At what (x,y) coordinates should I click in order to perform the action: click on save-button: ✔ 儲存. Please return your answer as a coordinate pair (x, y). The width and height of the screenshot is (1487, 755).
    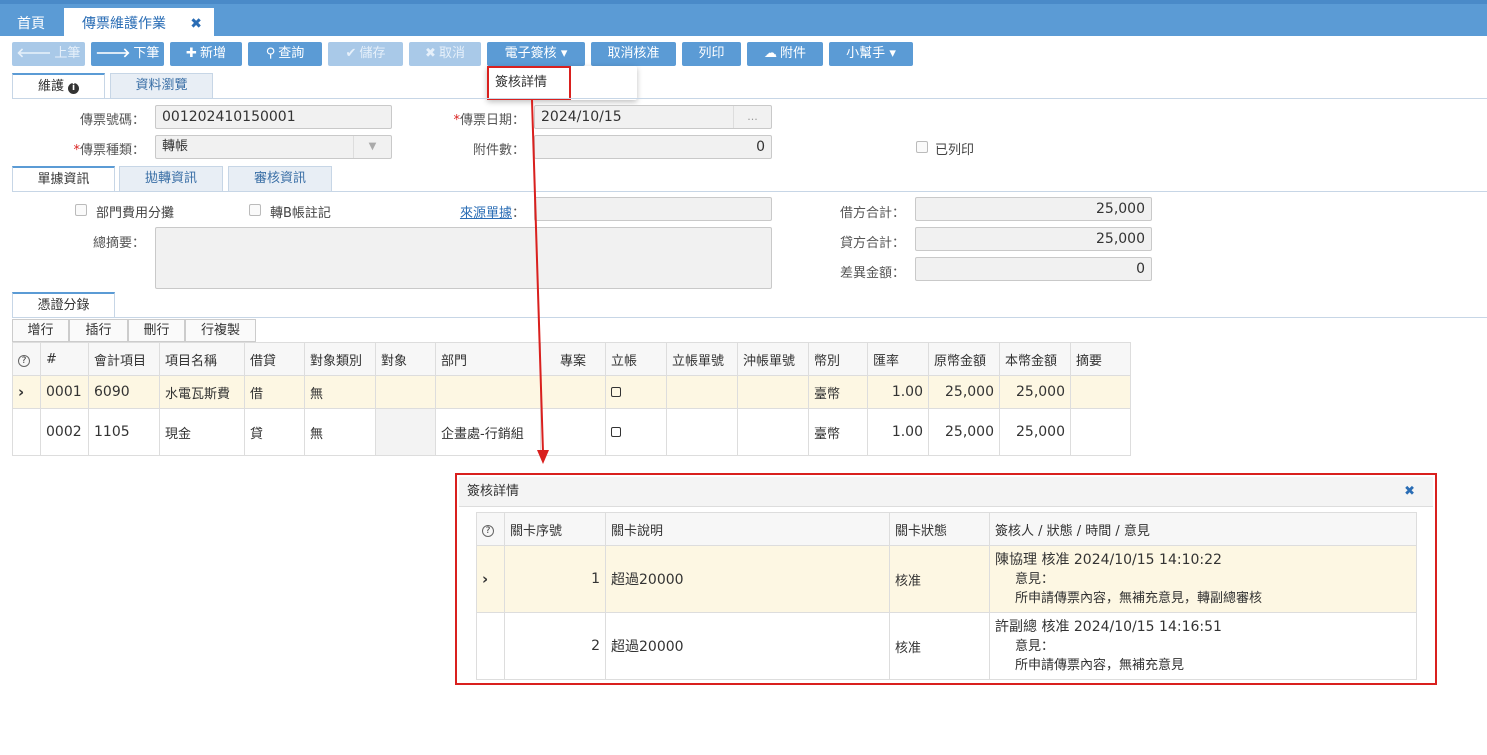
    Looking at the image, I should click on (365, 54).